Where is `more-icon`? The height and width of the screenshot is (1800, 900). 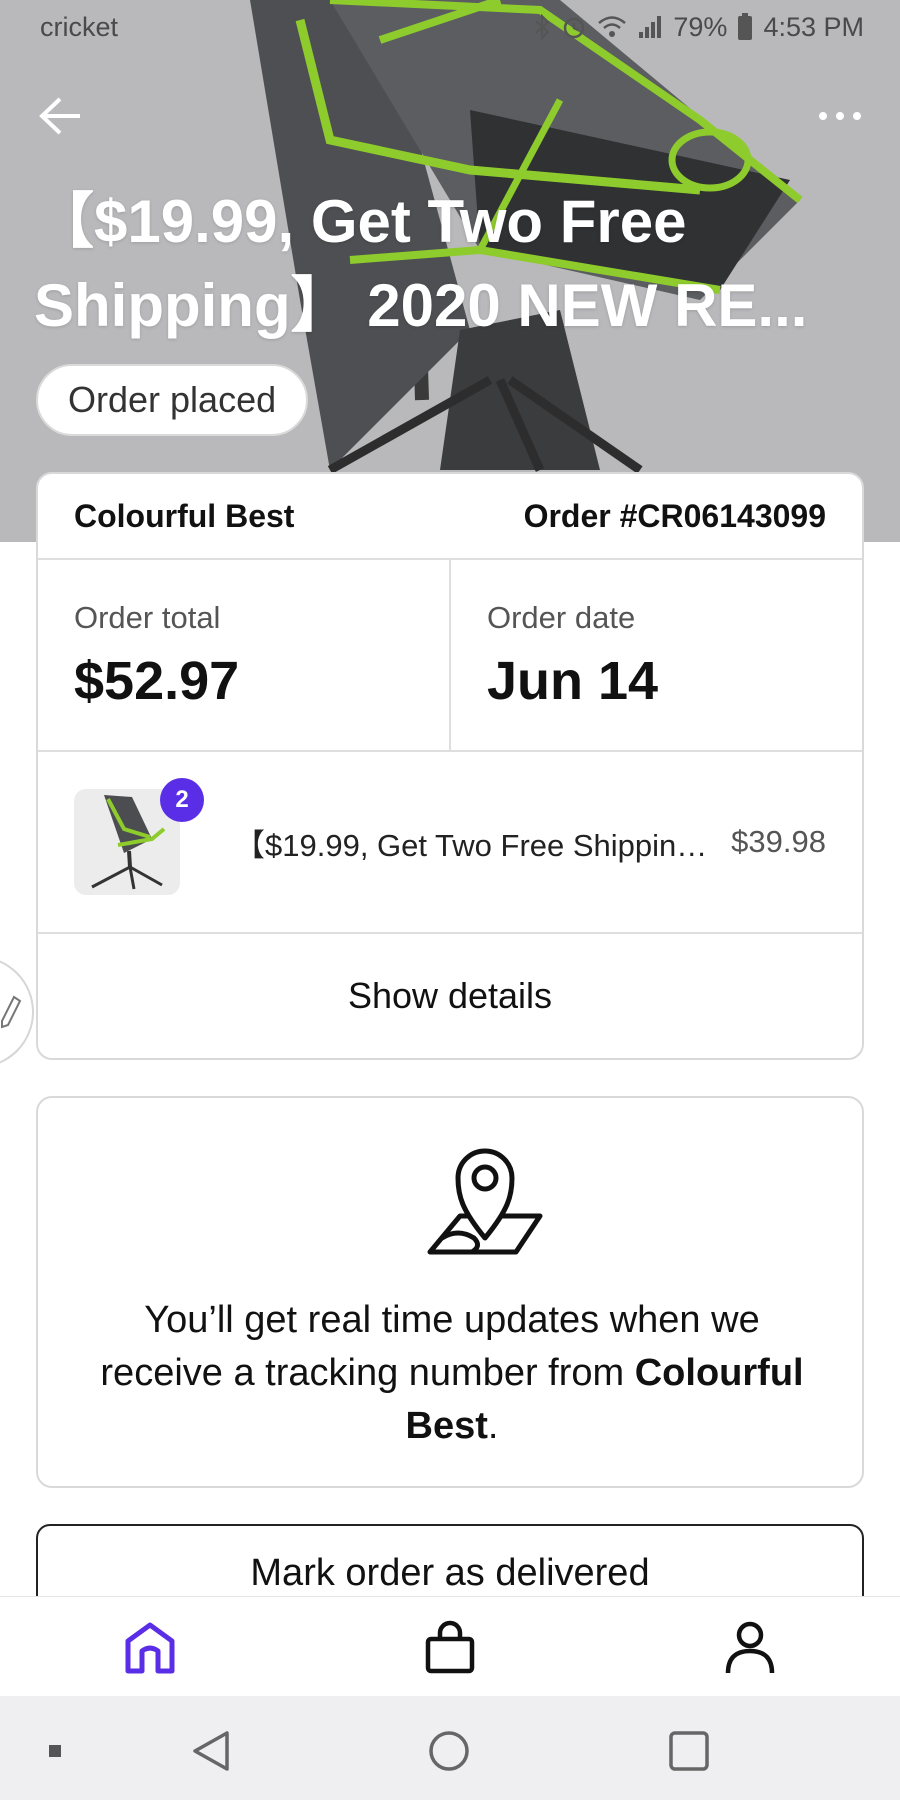 more-icon is located at coordinates (840, 116).